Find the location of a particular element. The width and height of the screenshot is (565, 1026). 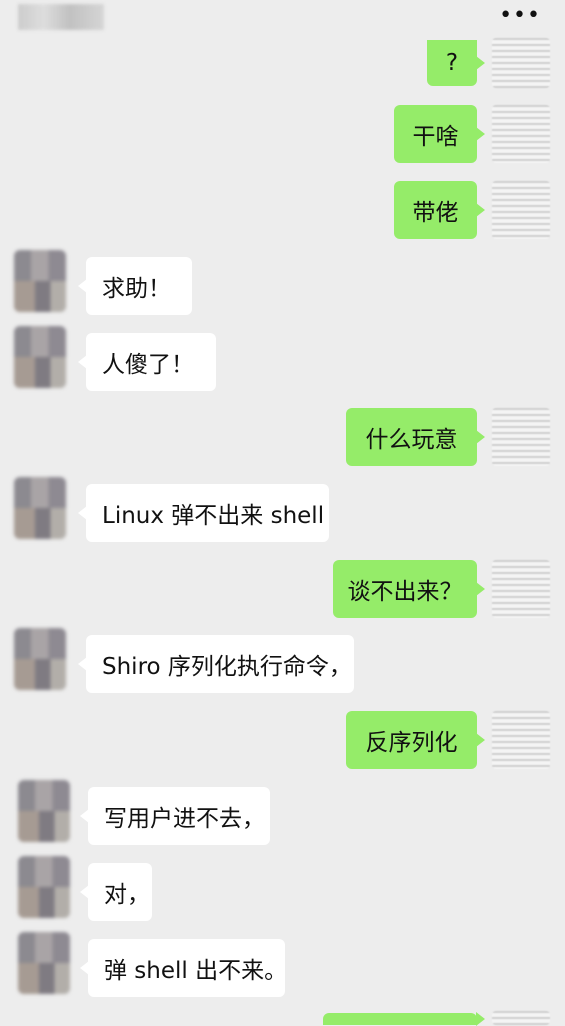

message-text: 人傻了！ is located at coordinates (148, 365).